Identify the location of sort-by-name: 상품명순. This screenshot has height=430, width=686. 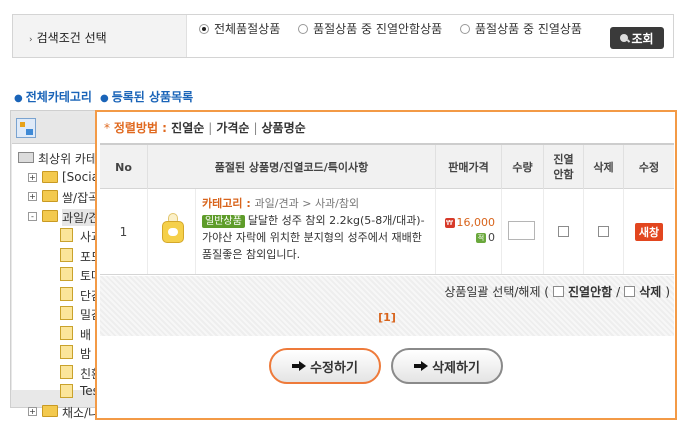
(284, 128).